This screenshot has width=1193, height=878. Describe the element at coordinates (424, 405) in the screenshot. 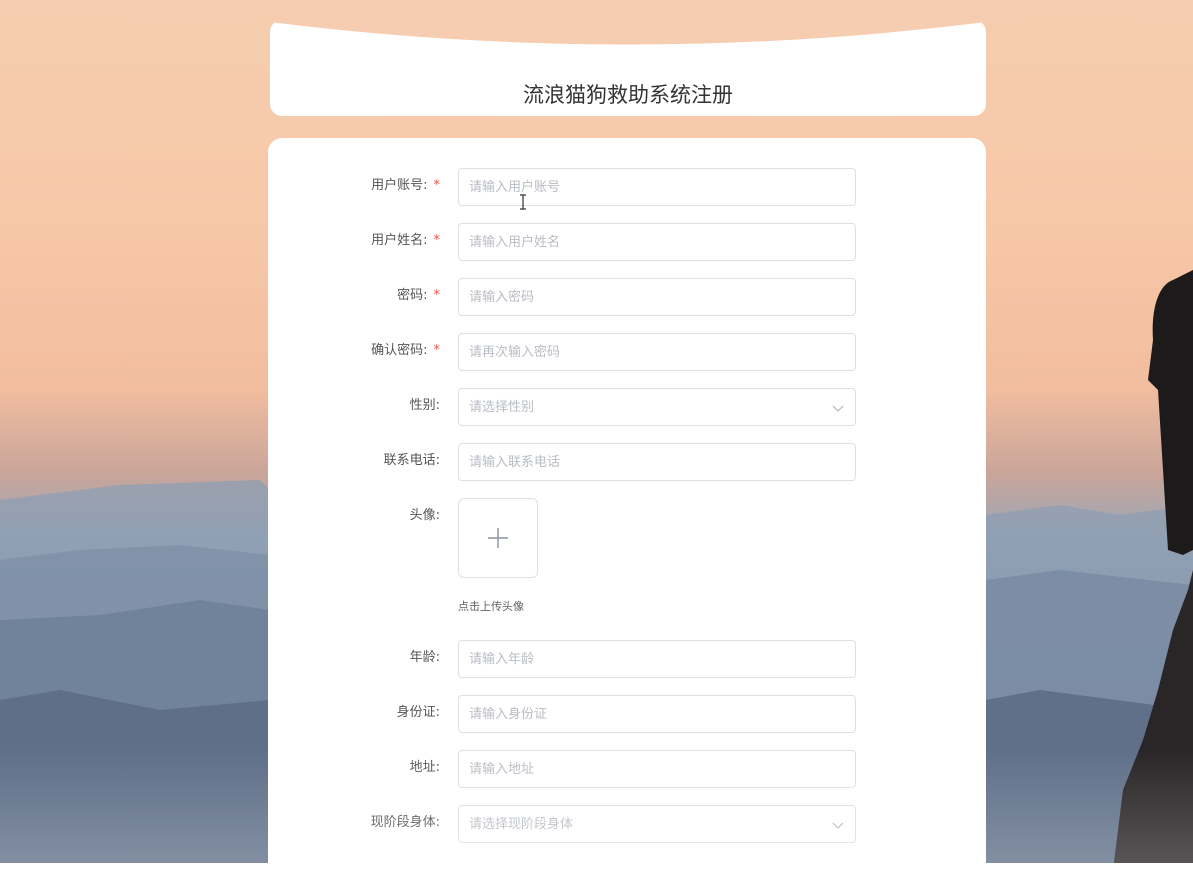

I see `field-label: 性别:` at that location.